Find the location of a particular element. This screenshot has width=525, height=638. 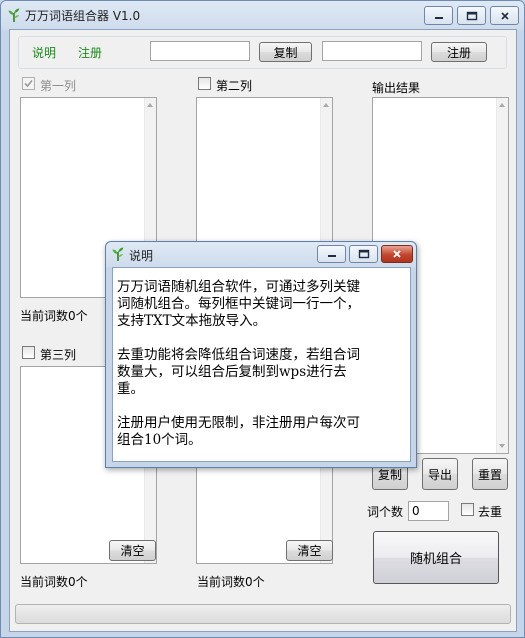

col2-checkbox is located at coordinates (204, 83).